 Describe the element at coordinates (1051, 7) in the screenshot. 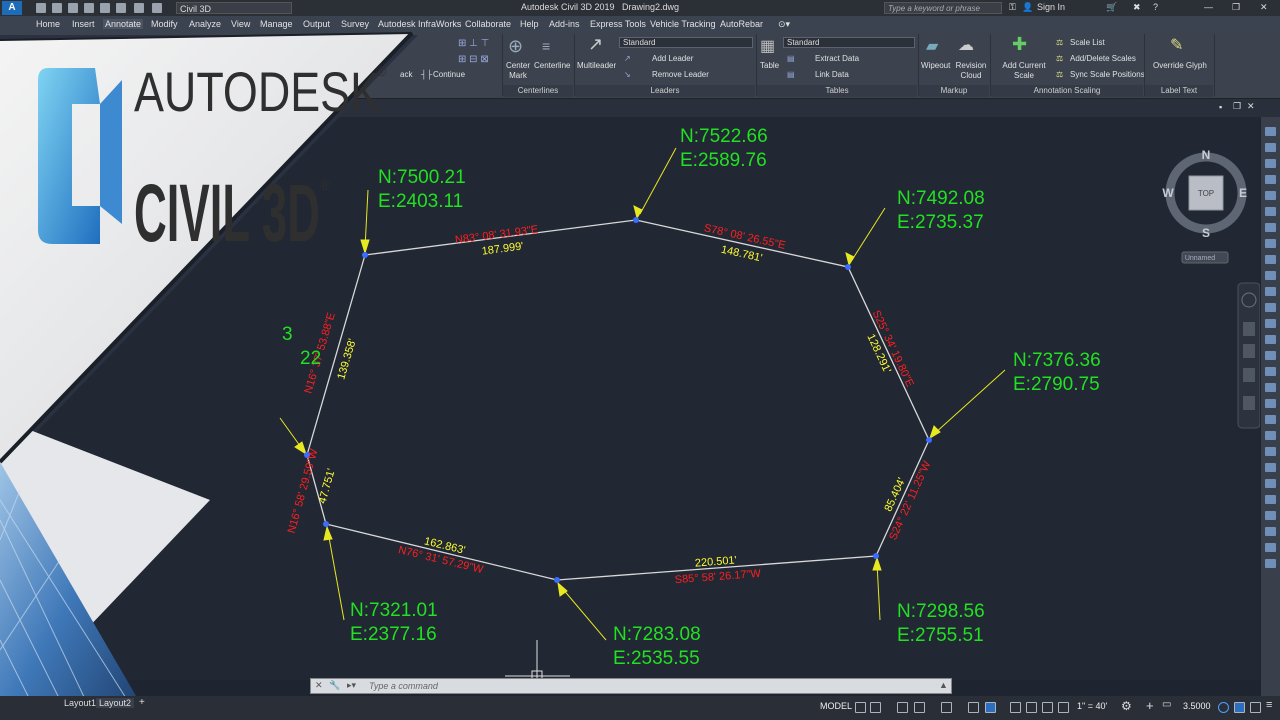

I see `sign-in-link: Sign In` at that location.